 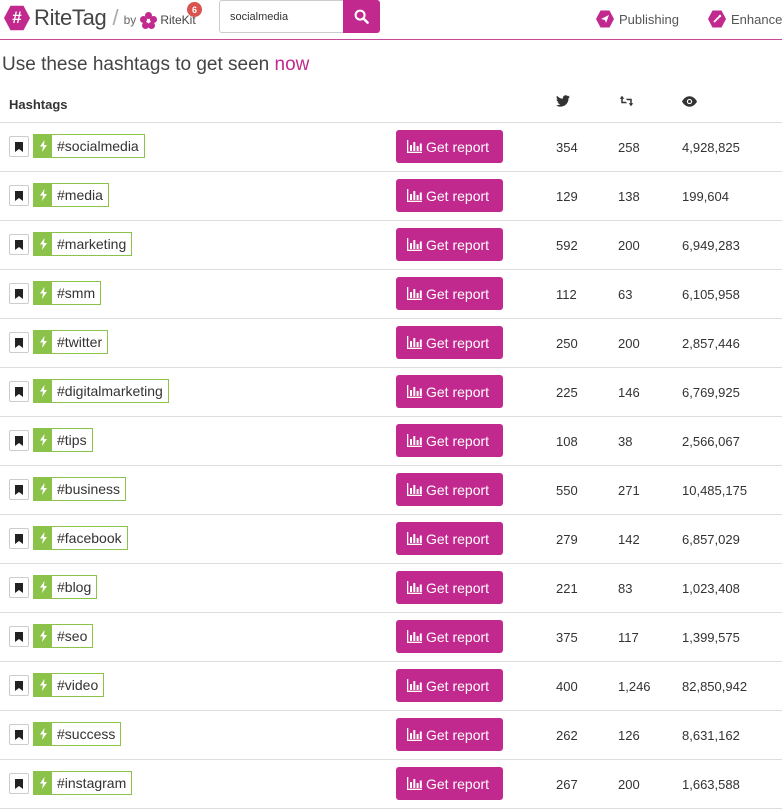 I want to click on search-input, so click(x=281, y=16).